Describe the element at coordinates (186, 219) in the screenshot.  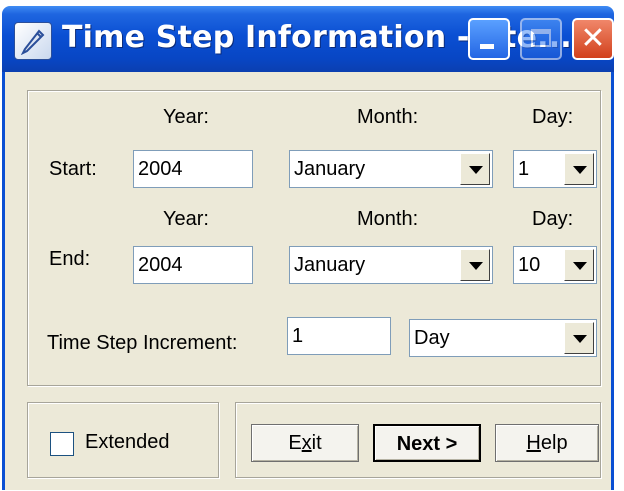
I see `end-year-header: Year:` at that location.